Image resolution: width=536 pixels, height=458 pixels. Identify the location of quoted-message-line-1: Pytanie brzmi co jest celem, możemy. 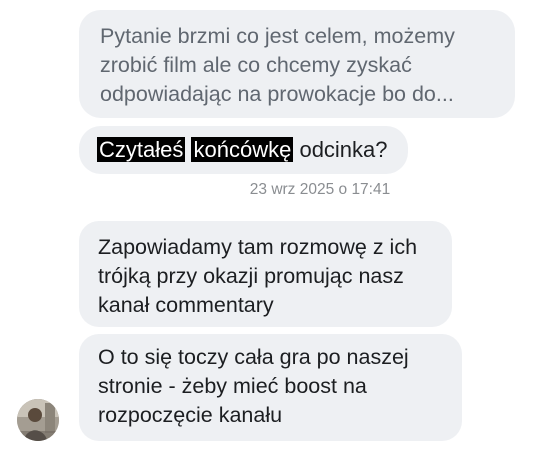
(277, 36).